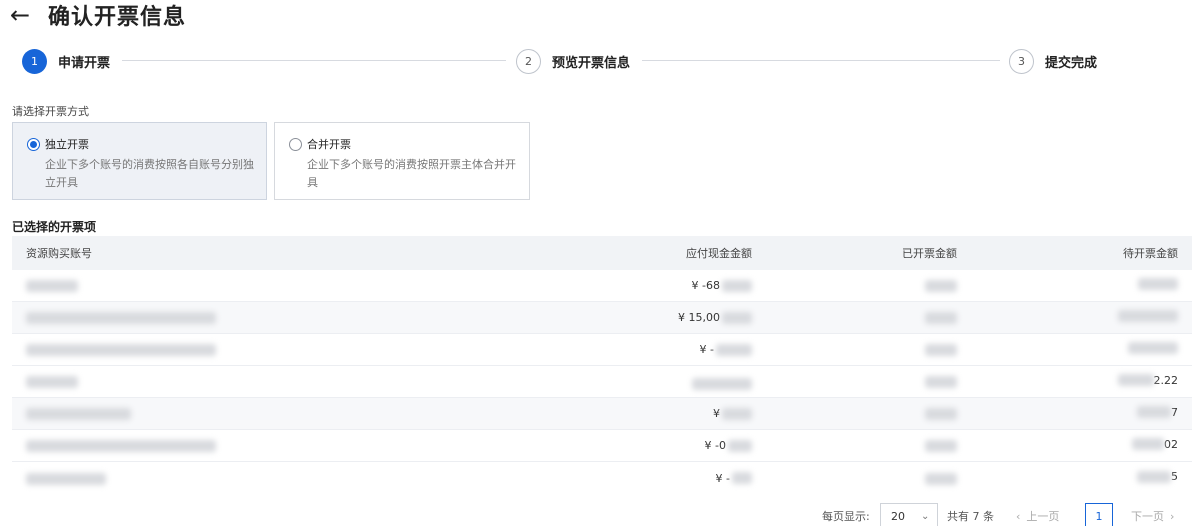  I want to click on step-1: 1 申请开票, so click(66, 61).